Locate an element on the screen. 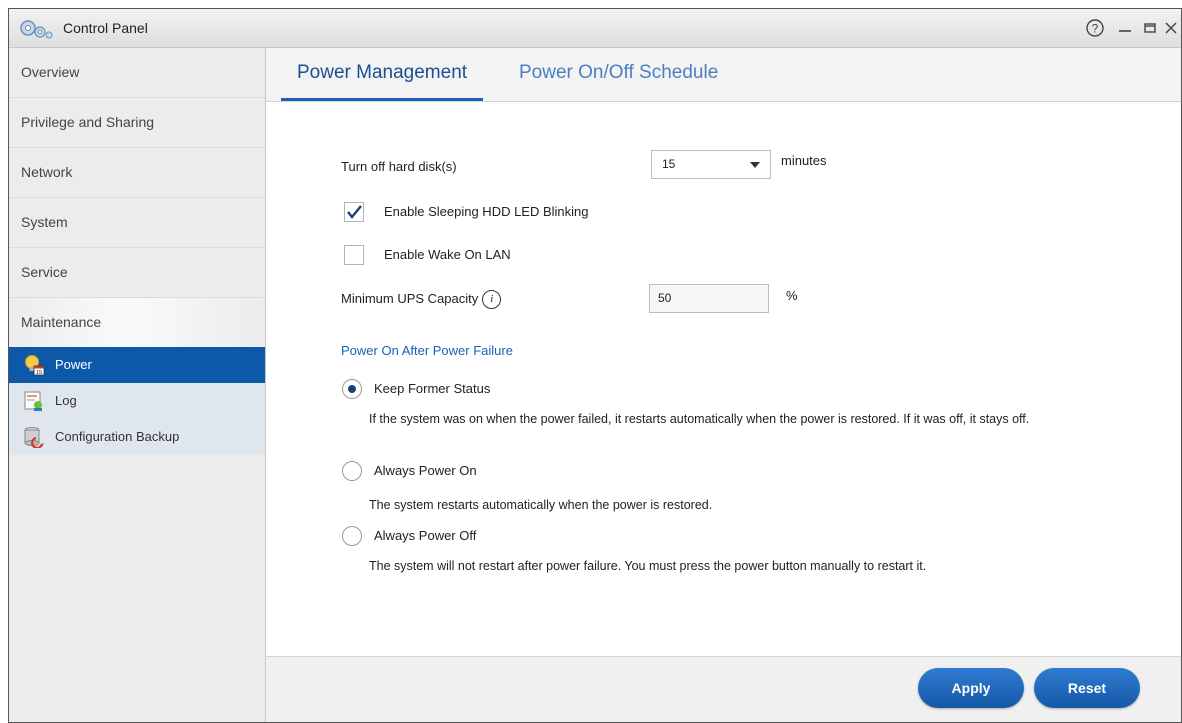 The height and width of the screenshot is (723, 1182). ups-capacity-label: Minimum UPS Capacity is located at coordinates (410, 298).